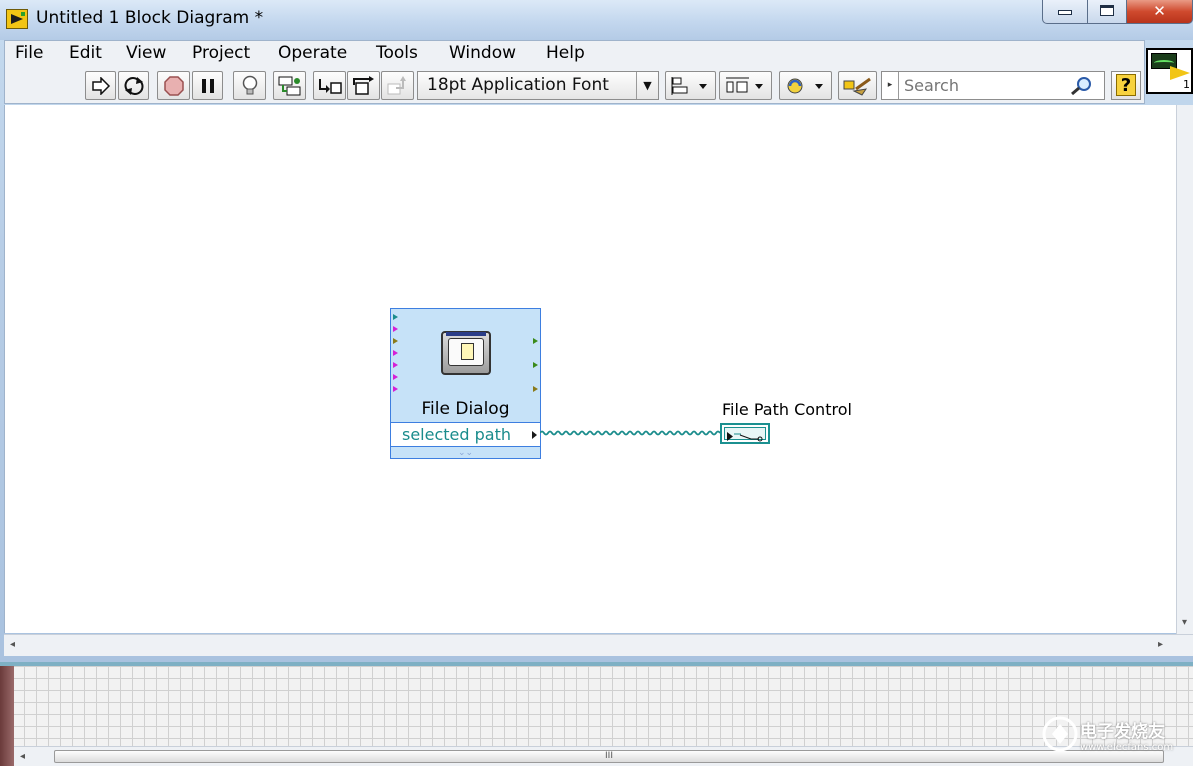 This screenshot has width=1193, height=766. Describe the element at coordinates (29, 53) in the screenshot. I see `menu-file: File` at that location.